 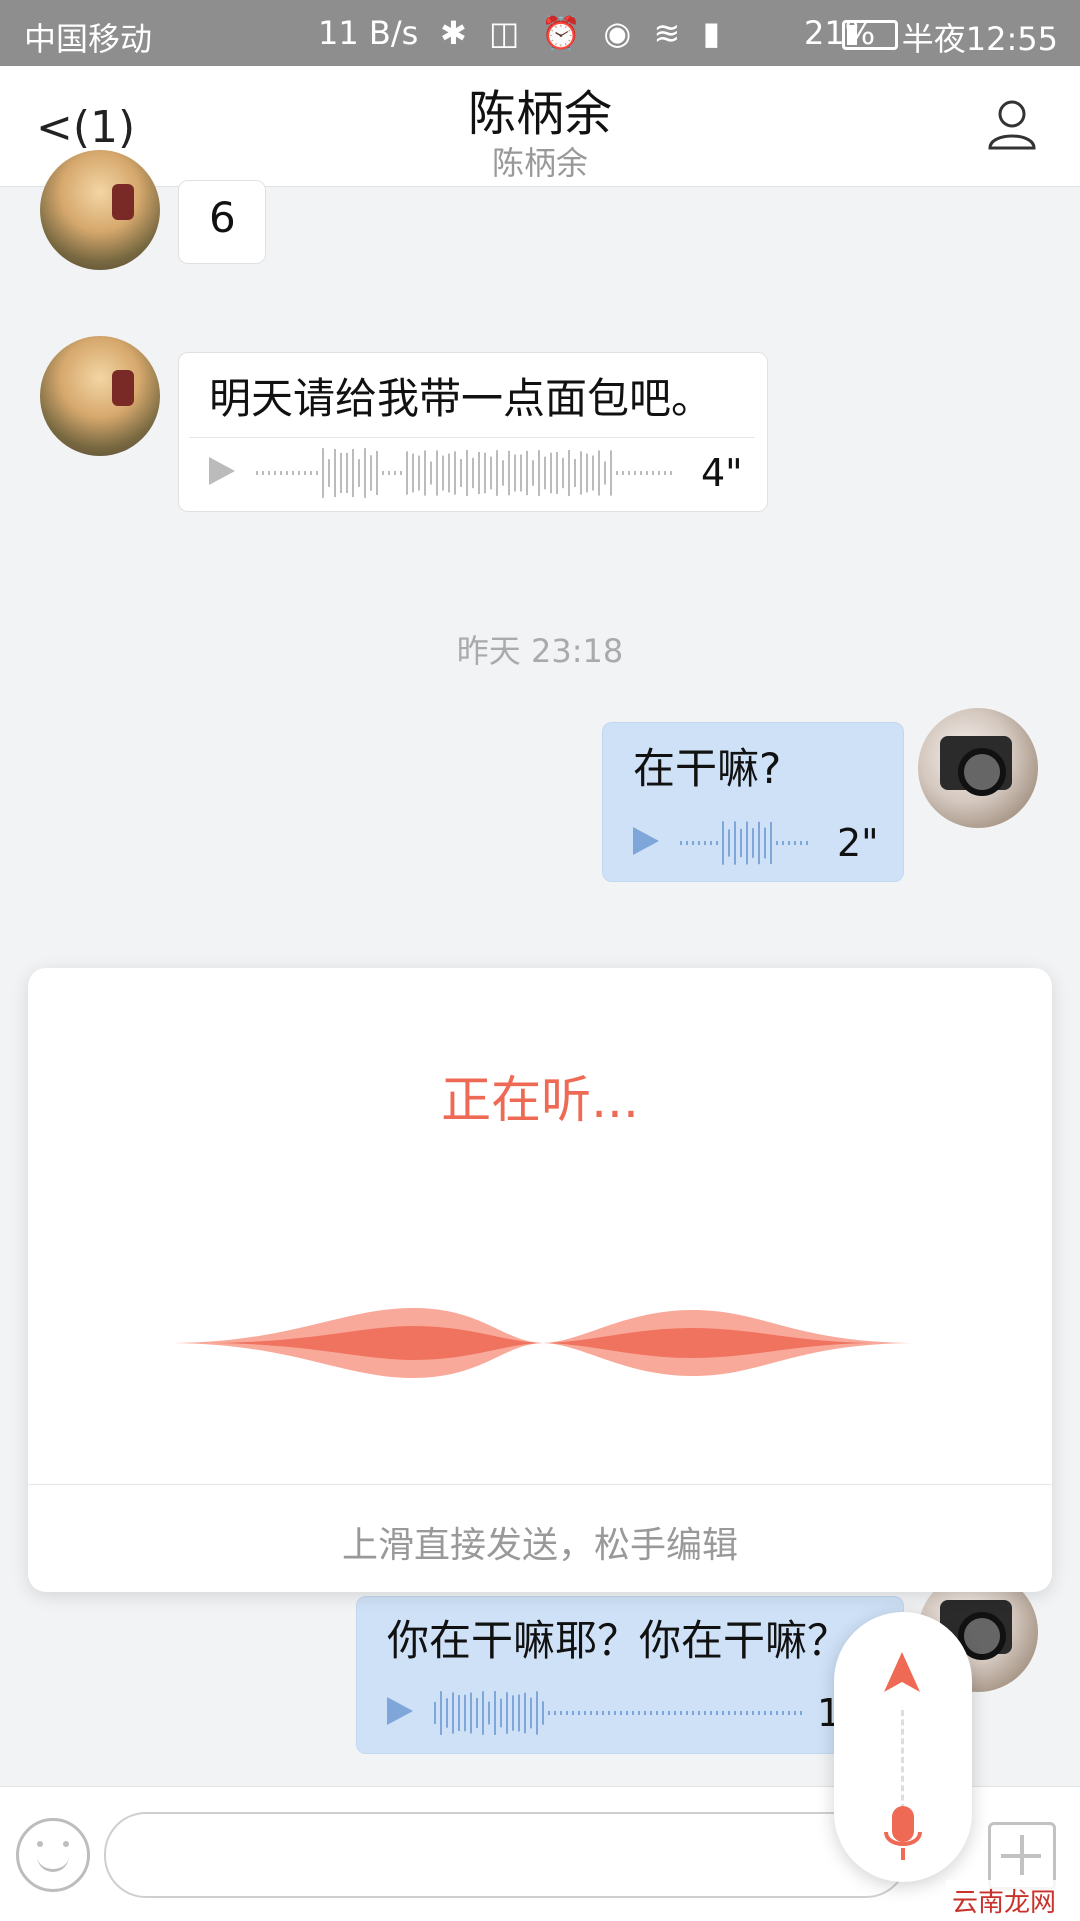 What do you see at coordinates (870, 35) in the screenshot?
I see `battery-icon` at bounding box center [870, 35].